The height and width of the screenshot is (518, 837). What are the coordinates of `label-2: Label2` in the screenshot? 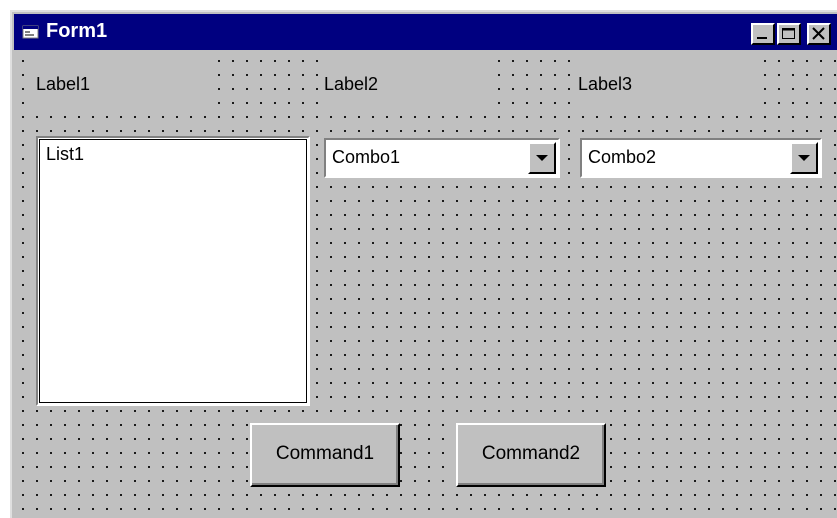 It's located at (409, 84).